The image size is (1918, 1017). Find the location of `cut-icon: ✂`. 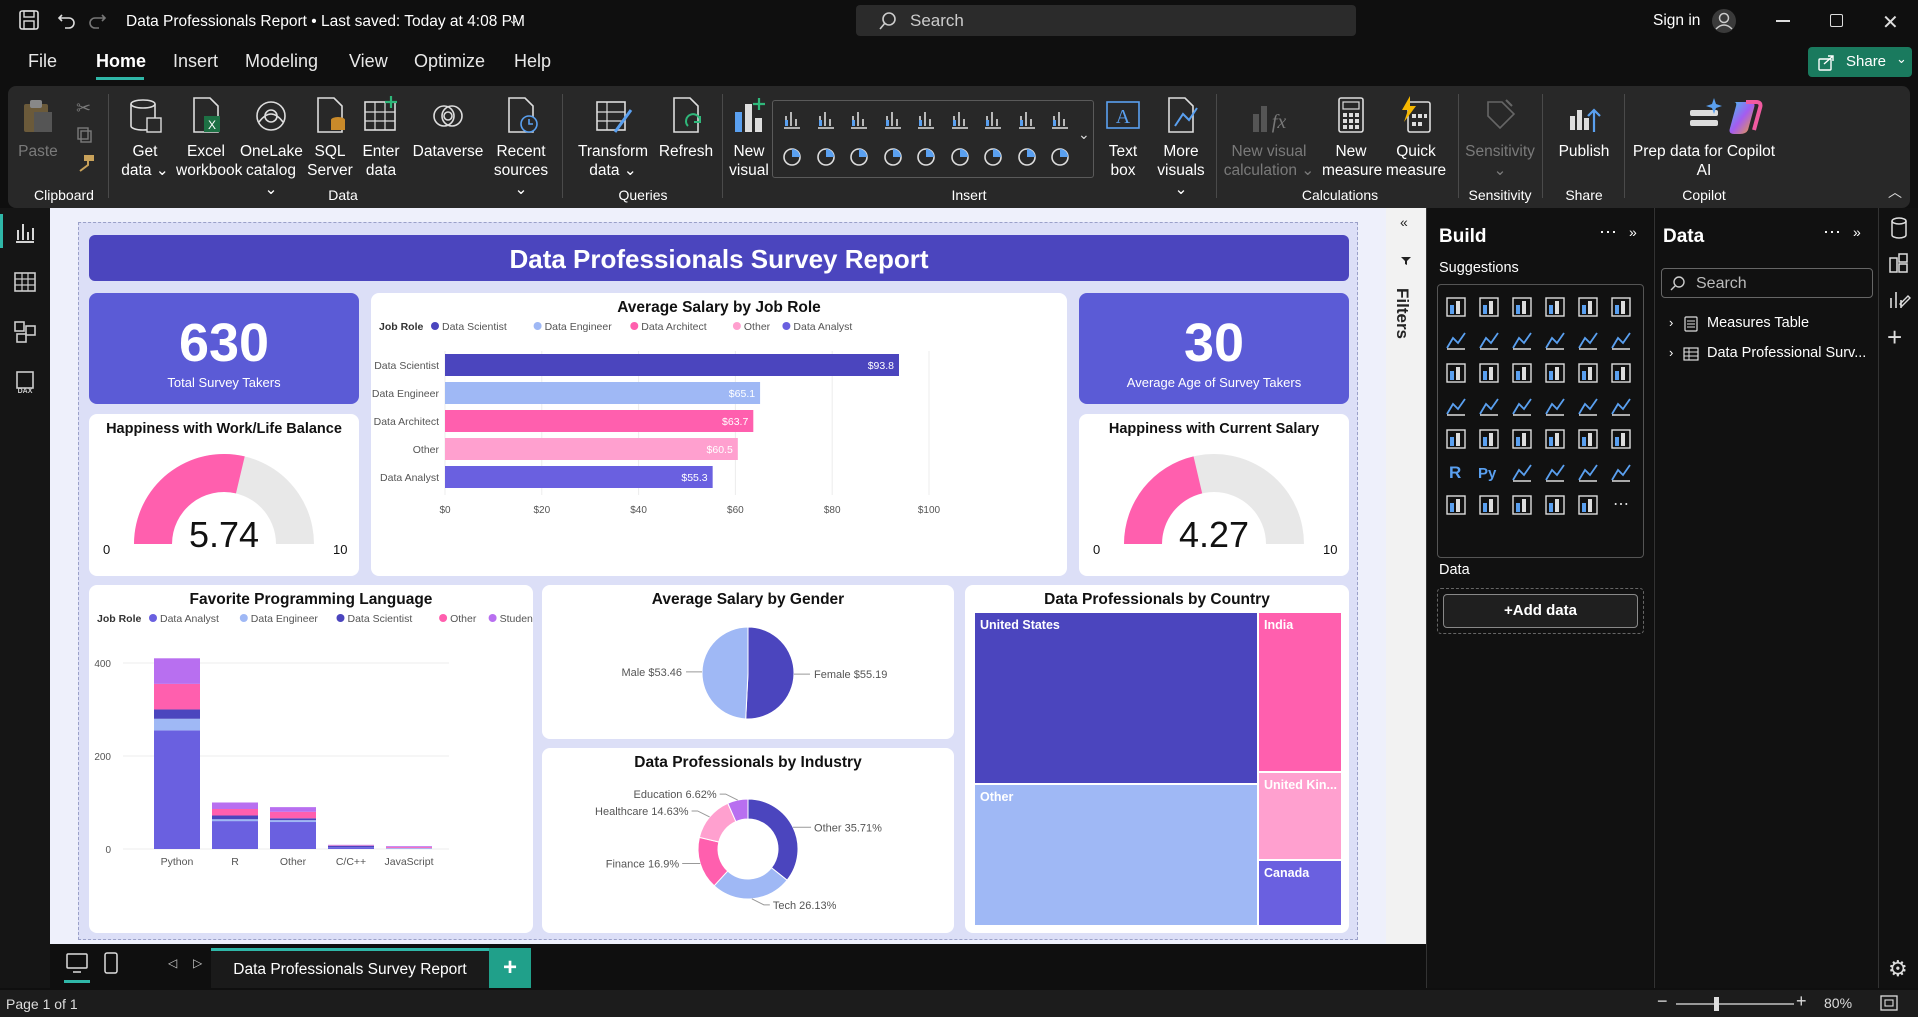

cut-icon: ✂ is located at coordinates (83, 108).